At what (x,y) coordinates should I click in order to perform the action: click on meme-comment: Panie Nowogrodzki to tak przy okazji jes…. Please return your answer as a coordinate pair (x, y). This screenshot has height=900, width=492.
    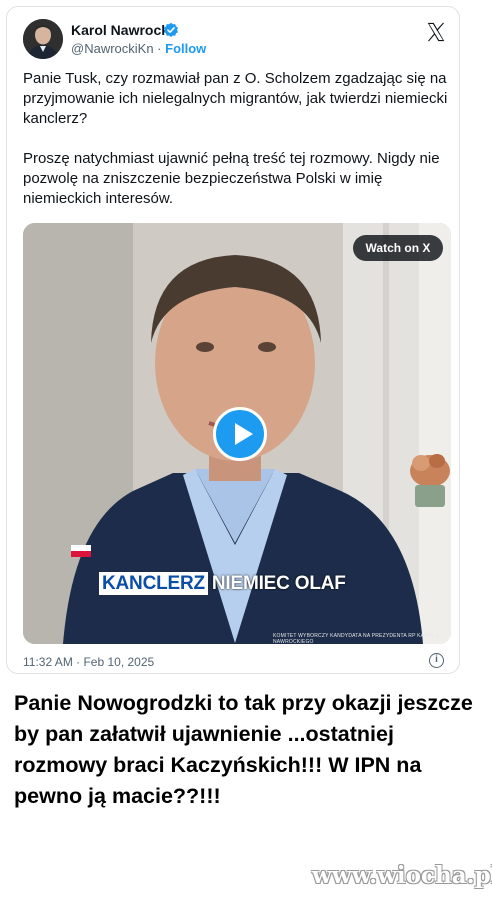
    Looking at the image, I should click on (243, 749).